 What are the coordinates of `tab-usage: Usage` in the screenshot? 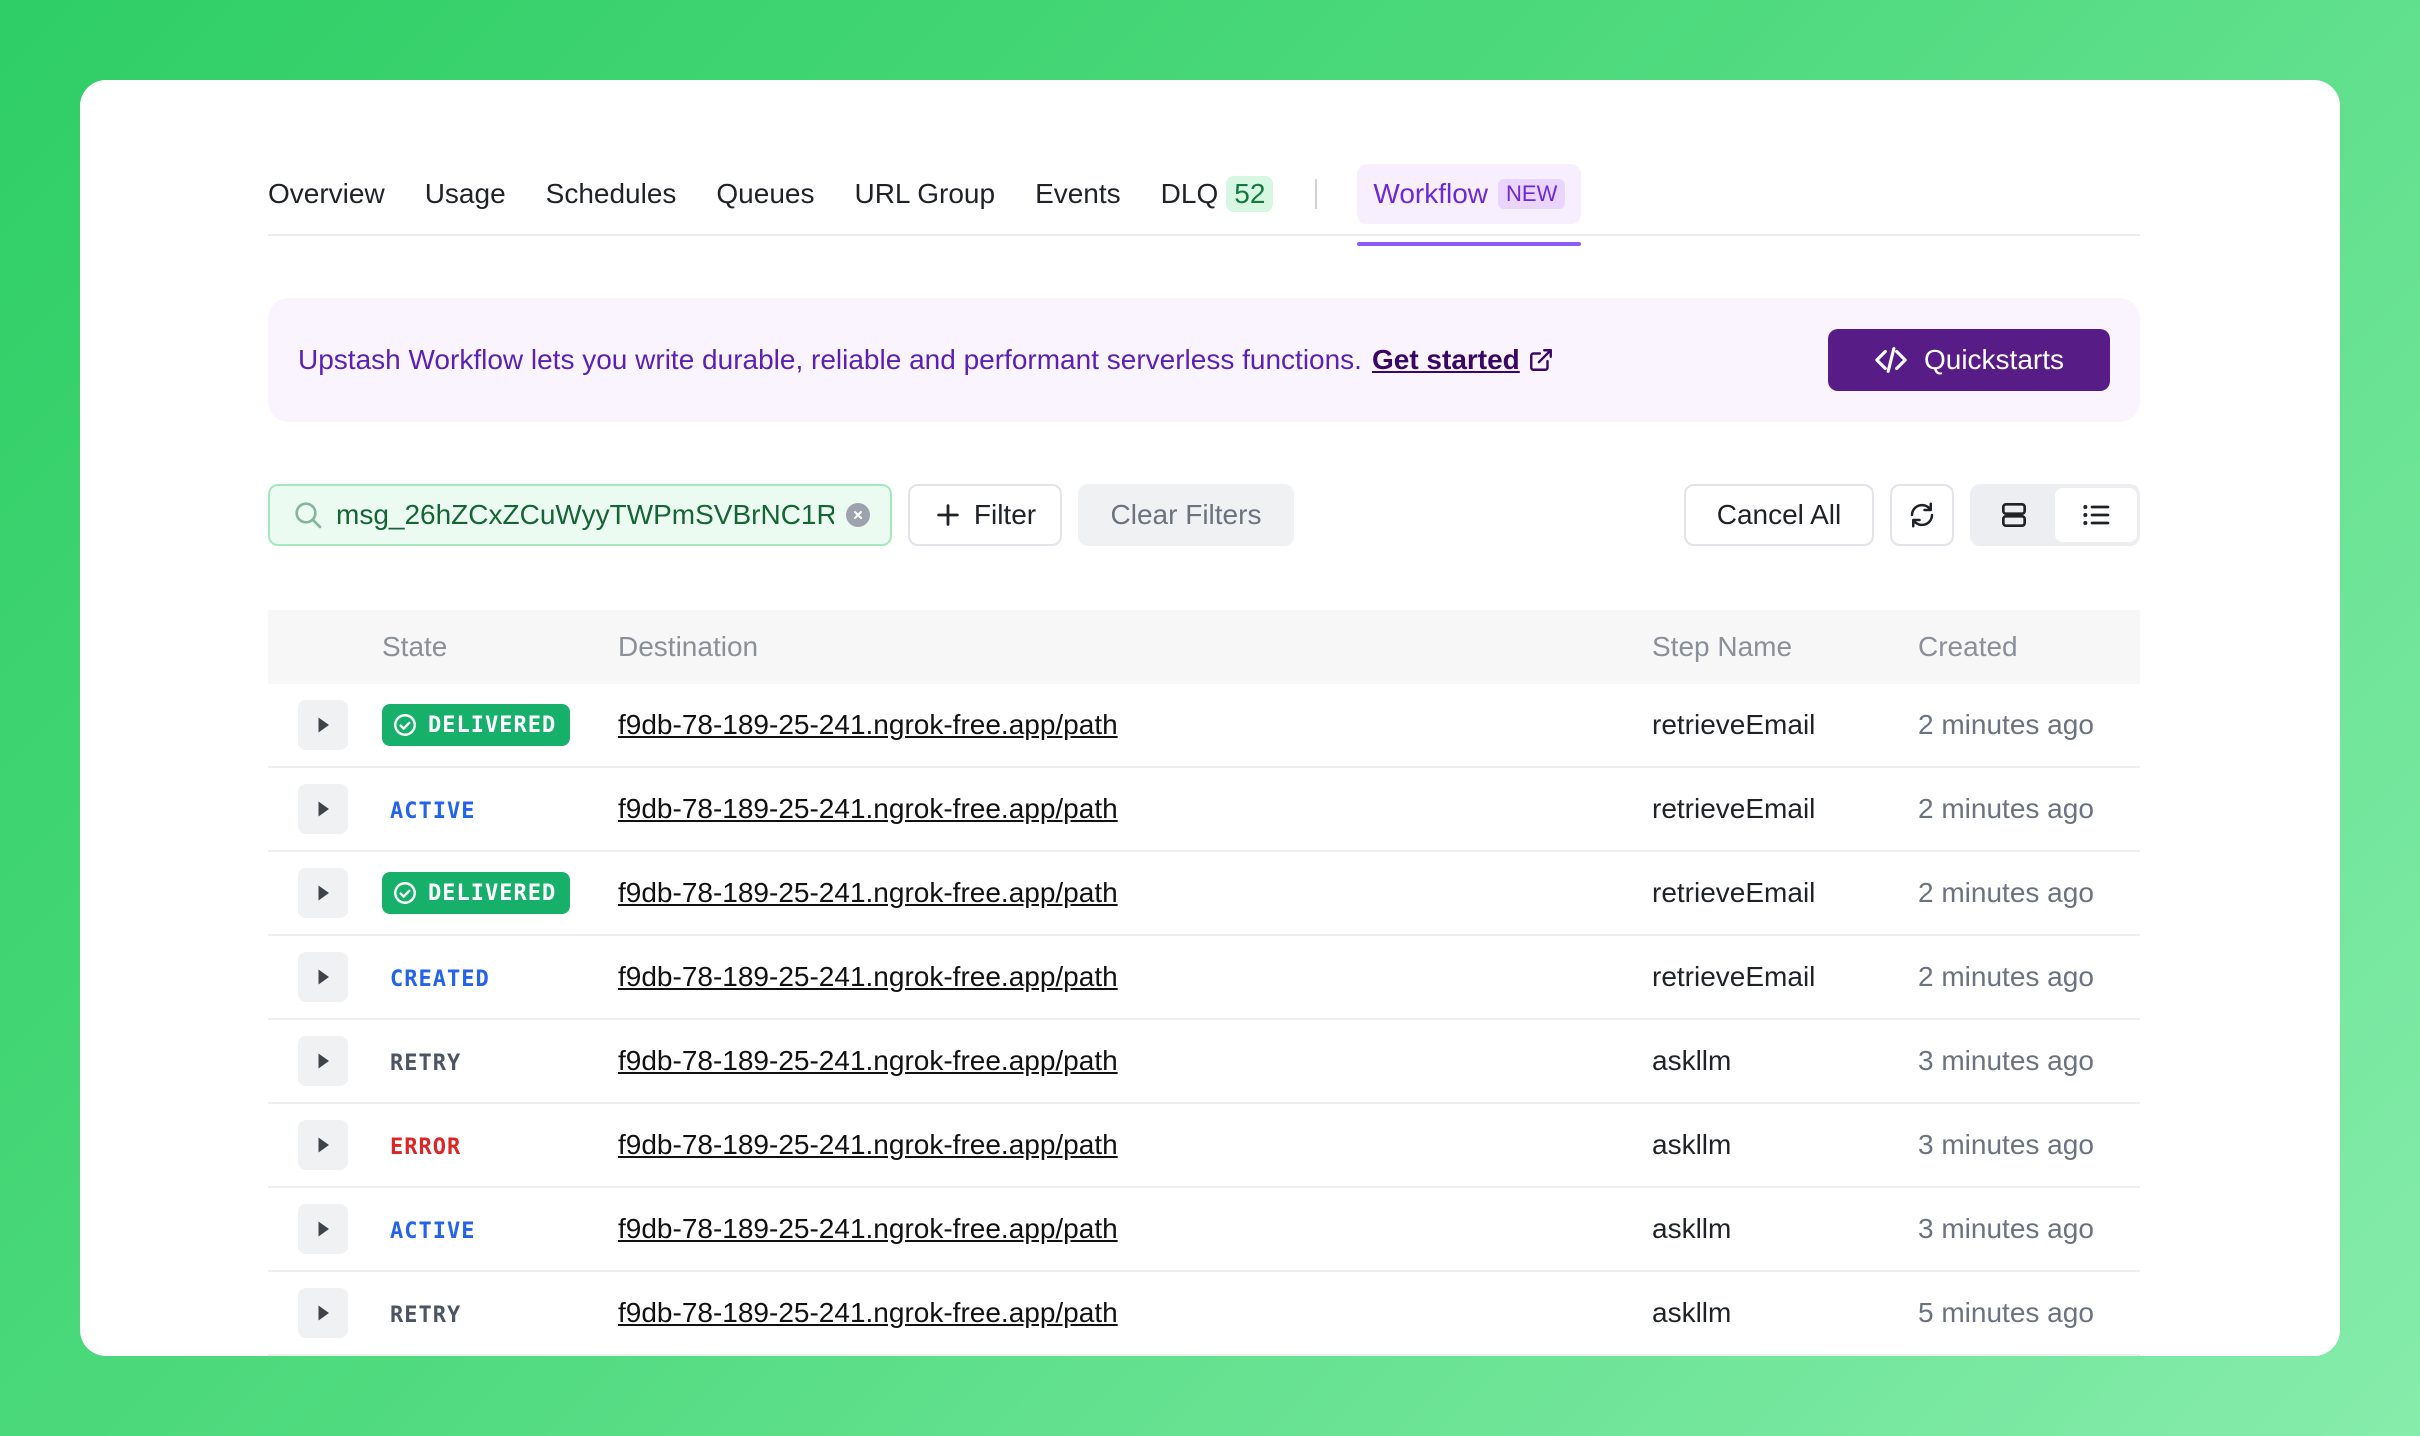 It's located at (465, 194).